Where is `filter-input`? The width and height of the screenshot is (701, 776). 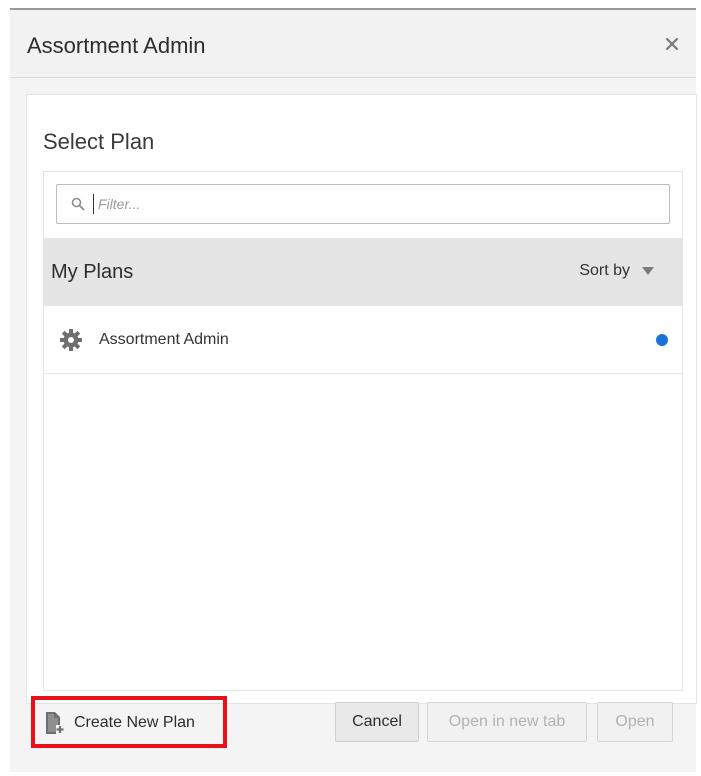
filter-input is located at coordinates (376, 204).